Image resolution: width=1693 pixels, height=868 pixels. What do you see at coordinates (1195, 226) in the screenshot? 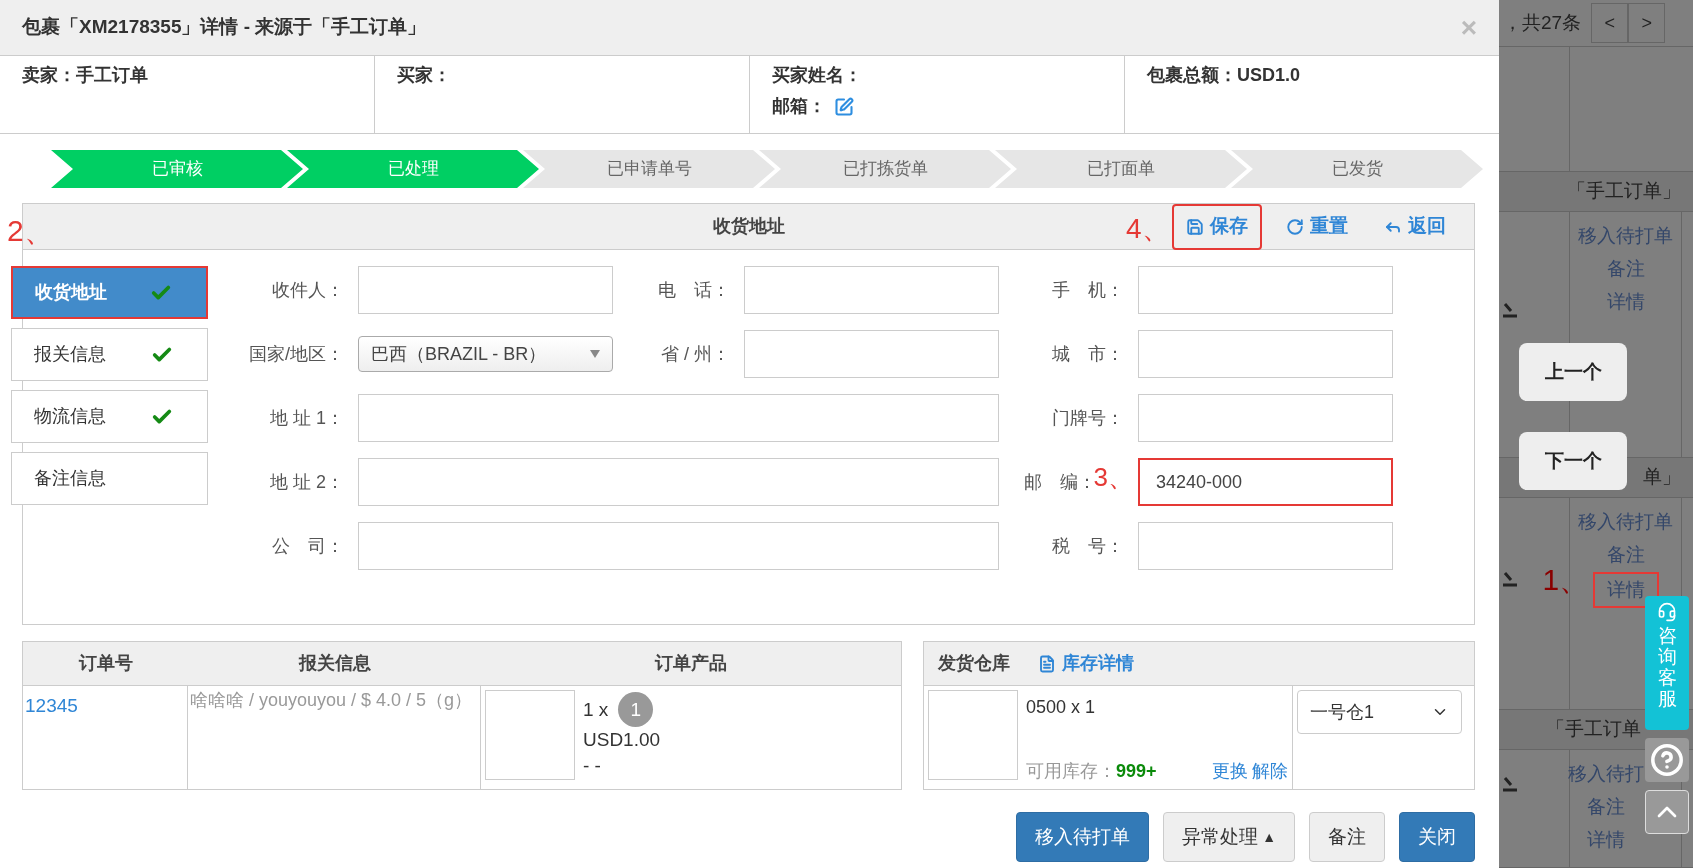
I see `save-icon` at bounding box center [1195, 226].